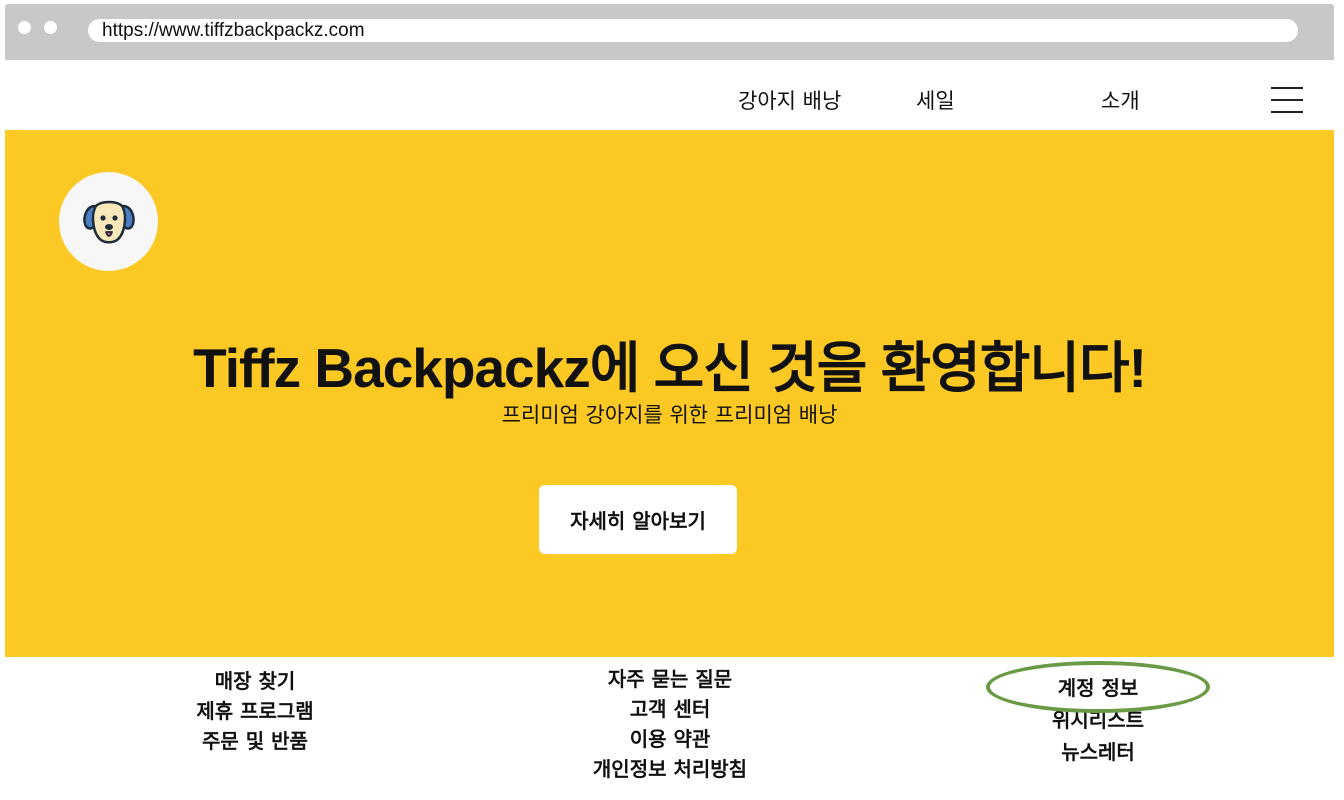 The width and height of the screenshot is (1344, 800). What do you see at coordinates (255, 741) in the screenshot?
I see `footer-link-orders-returns: 주문 및 반품` at bounding box center [255, 741].